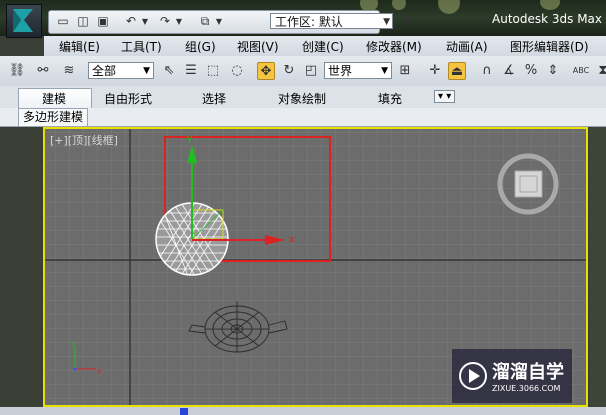  Describe the element at coordinates (74, 344) in the screenshot. I see `world-axis-y-label: y` at that location.